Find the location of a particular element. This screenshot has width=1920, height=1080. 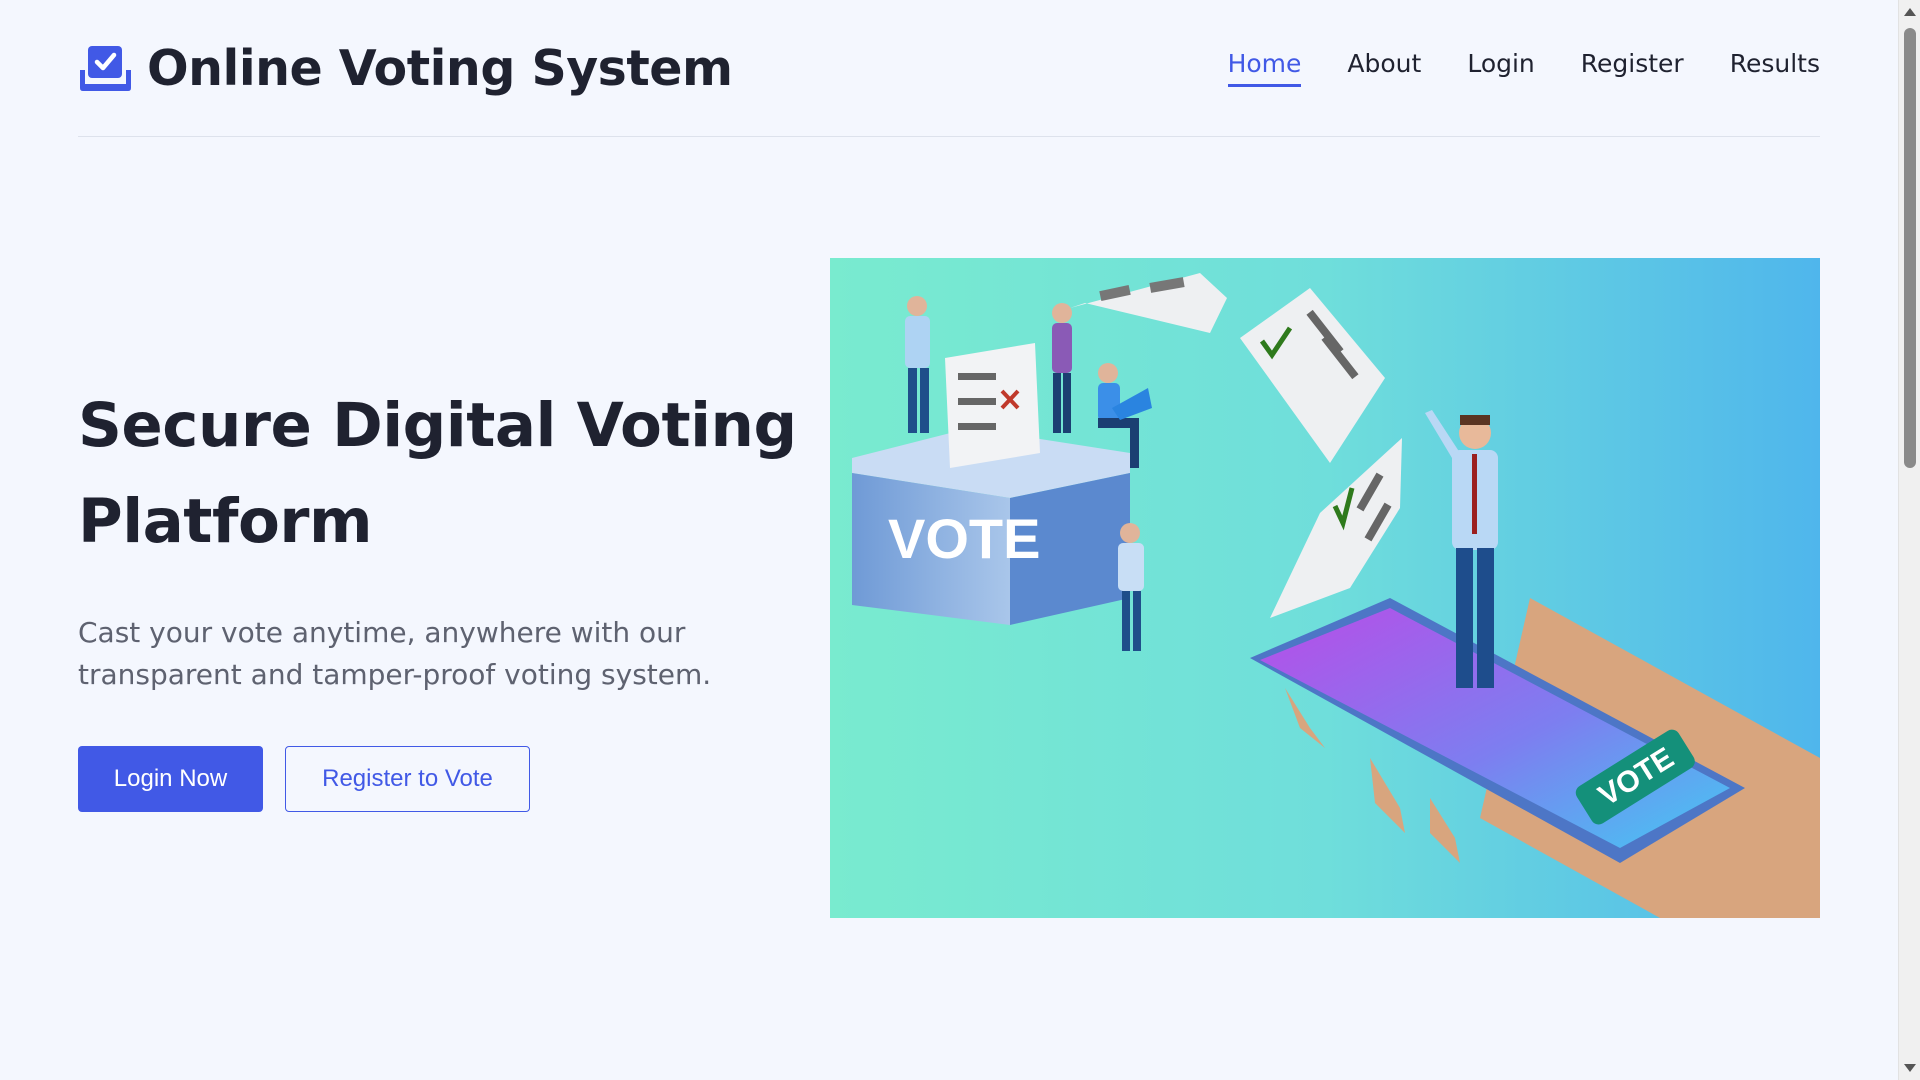

vote-box-label: VOTE is located at coordinates (964, 538).